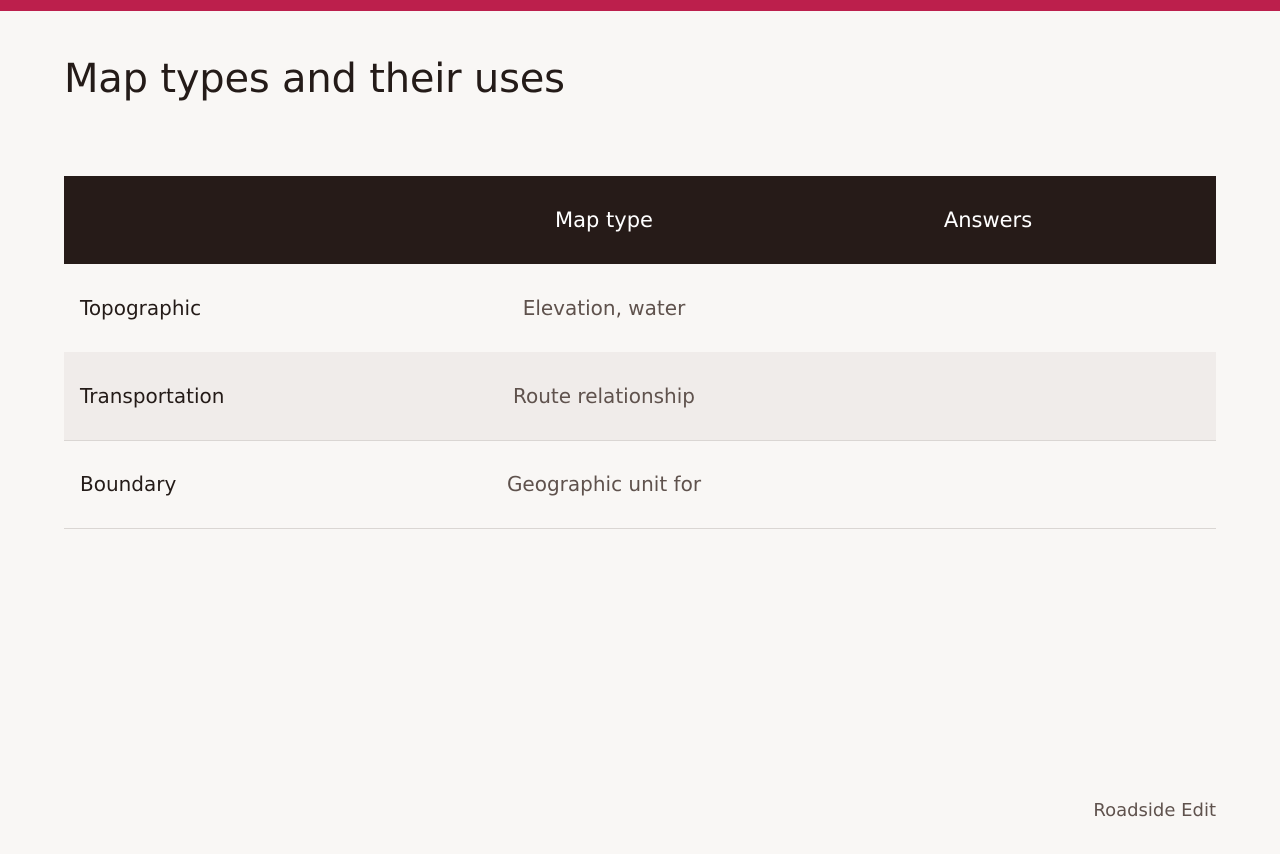 The image size is (1280, 854). Describe the element at coordinates (604, 220) in the screenshot. I see `column-header-map-type: Map type` at that location.